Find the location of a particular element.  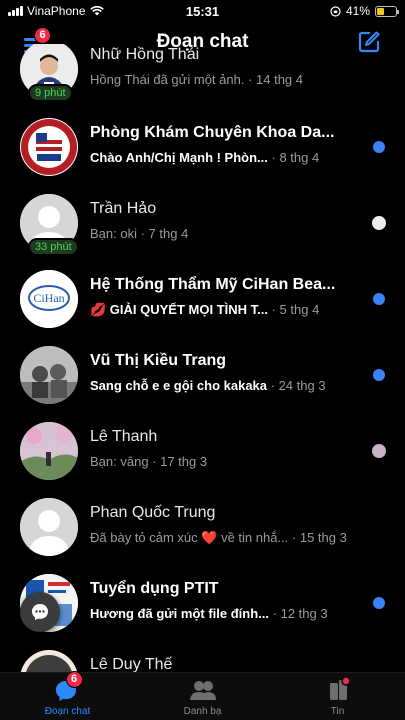

battery-icon is located at coordinates (387, 11).